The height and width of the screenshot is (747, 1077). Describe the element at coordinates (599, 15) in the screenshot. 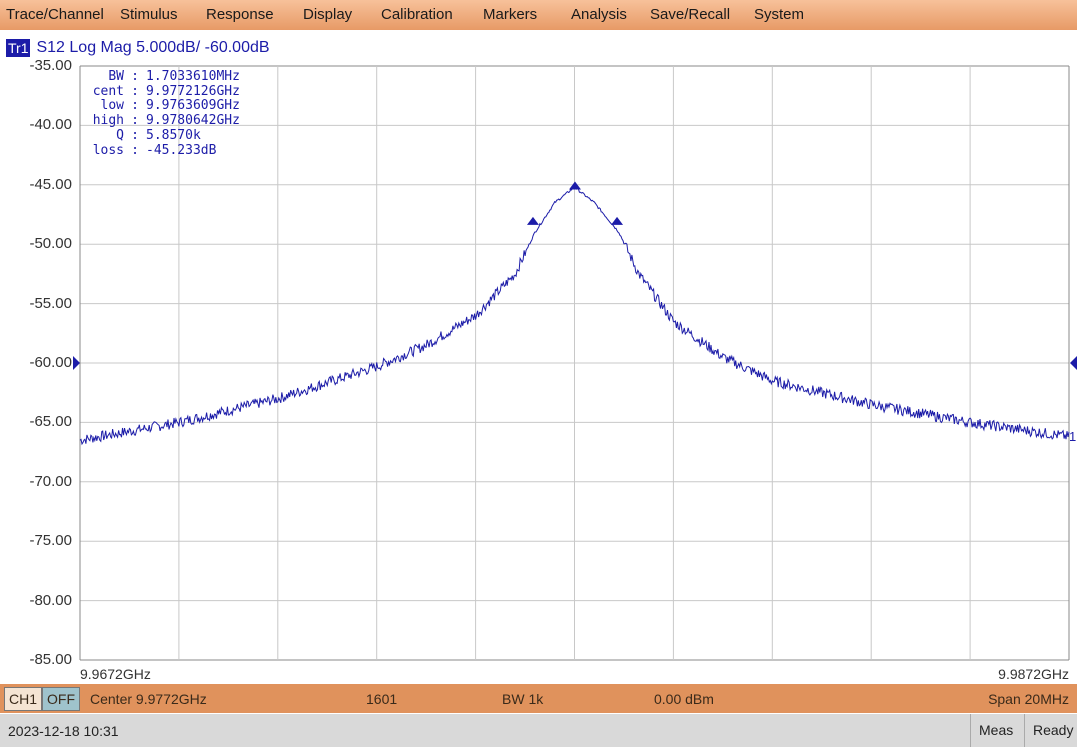

I see `menu-analysis: Analysis` at that location.